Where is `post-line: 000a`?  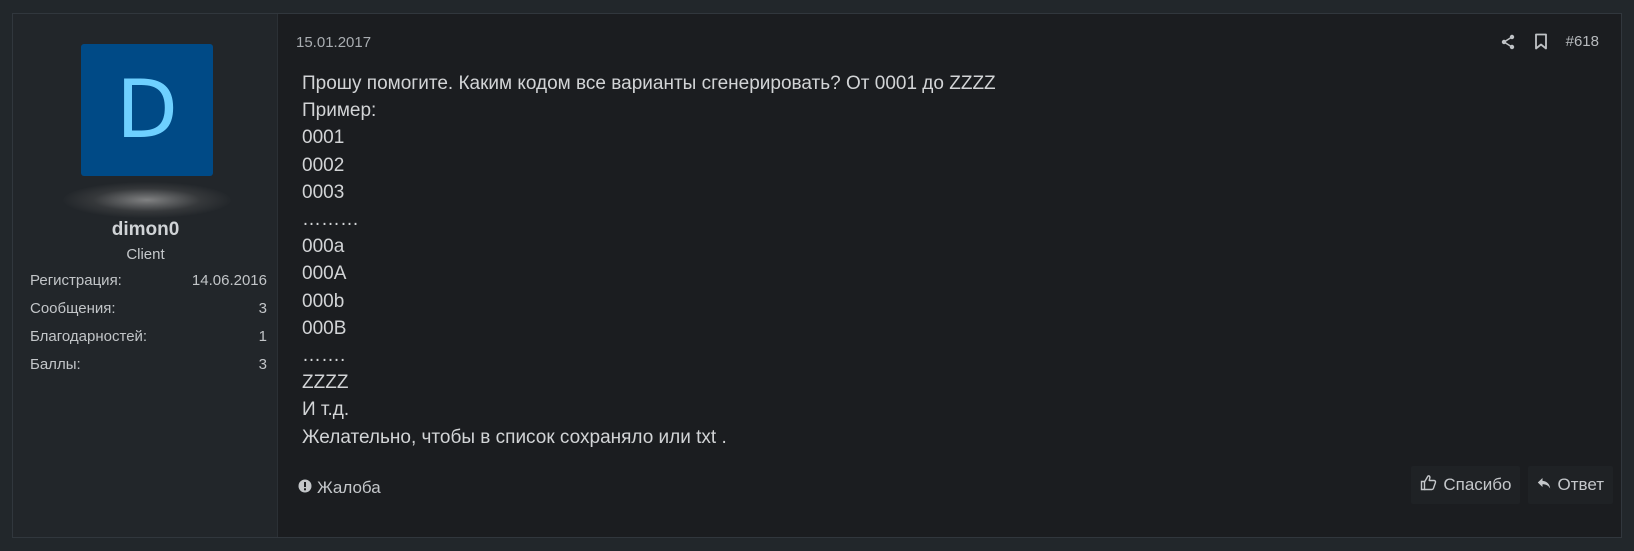 post-line: 000a is located at coordinates (323, 247).